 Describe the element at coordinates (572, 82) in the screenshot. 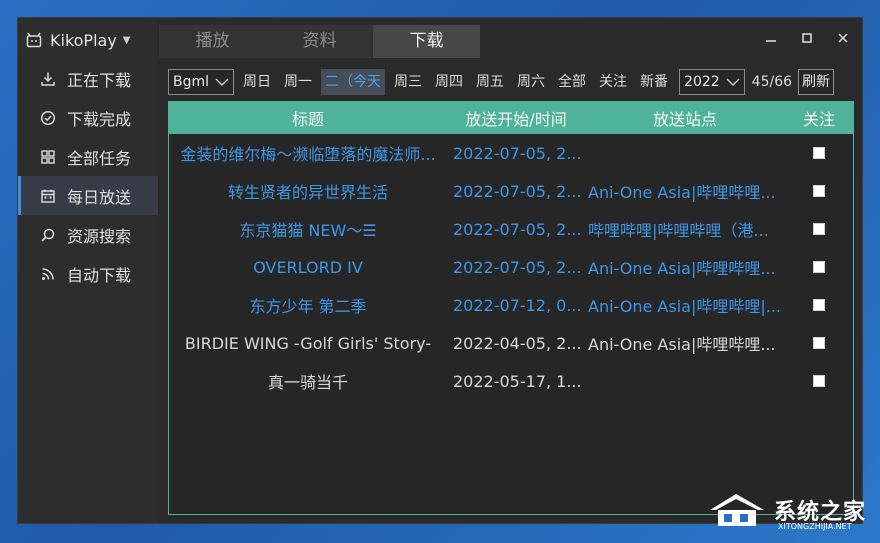

I see `filter-all: 全部` at that location.